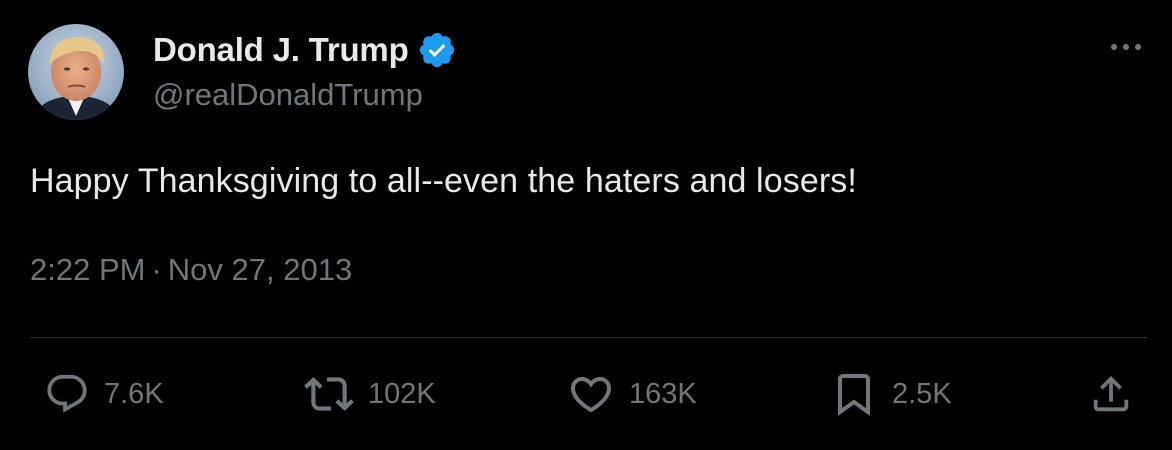 The image size is (1172, 450). Describe the element at coordinates (288, 95) in the screenshot. I see `author-handle: @realDonaldTrump` at that location.